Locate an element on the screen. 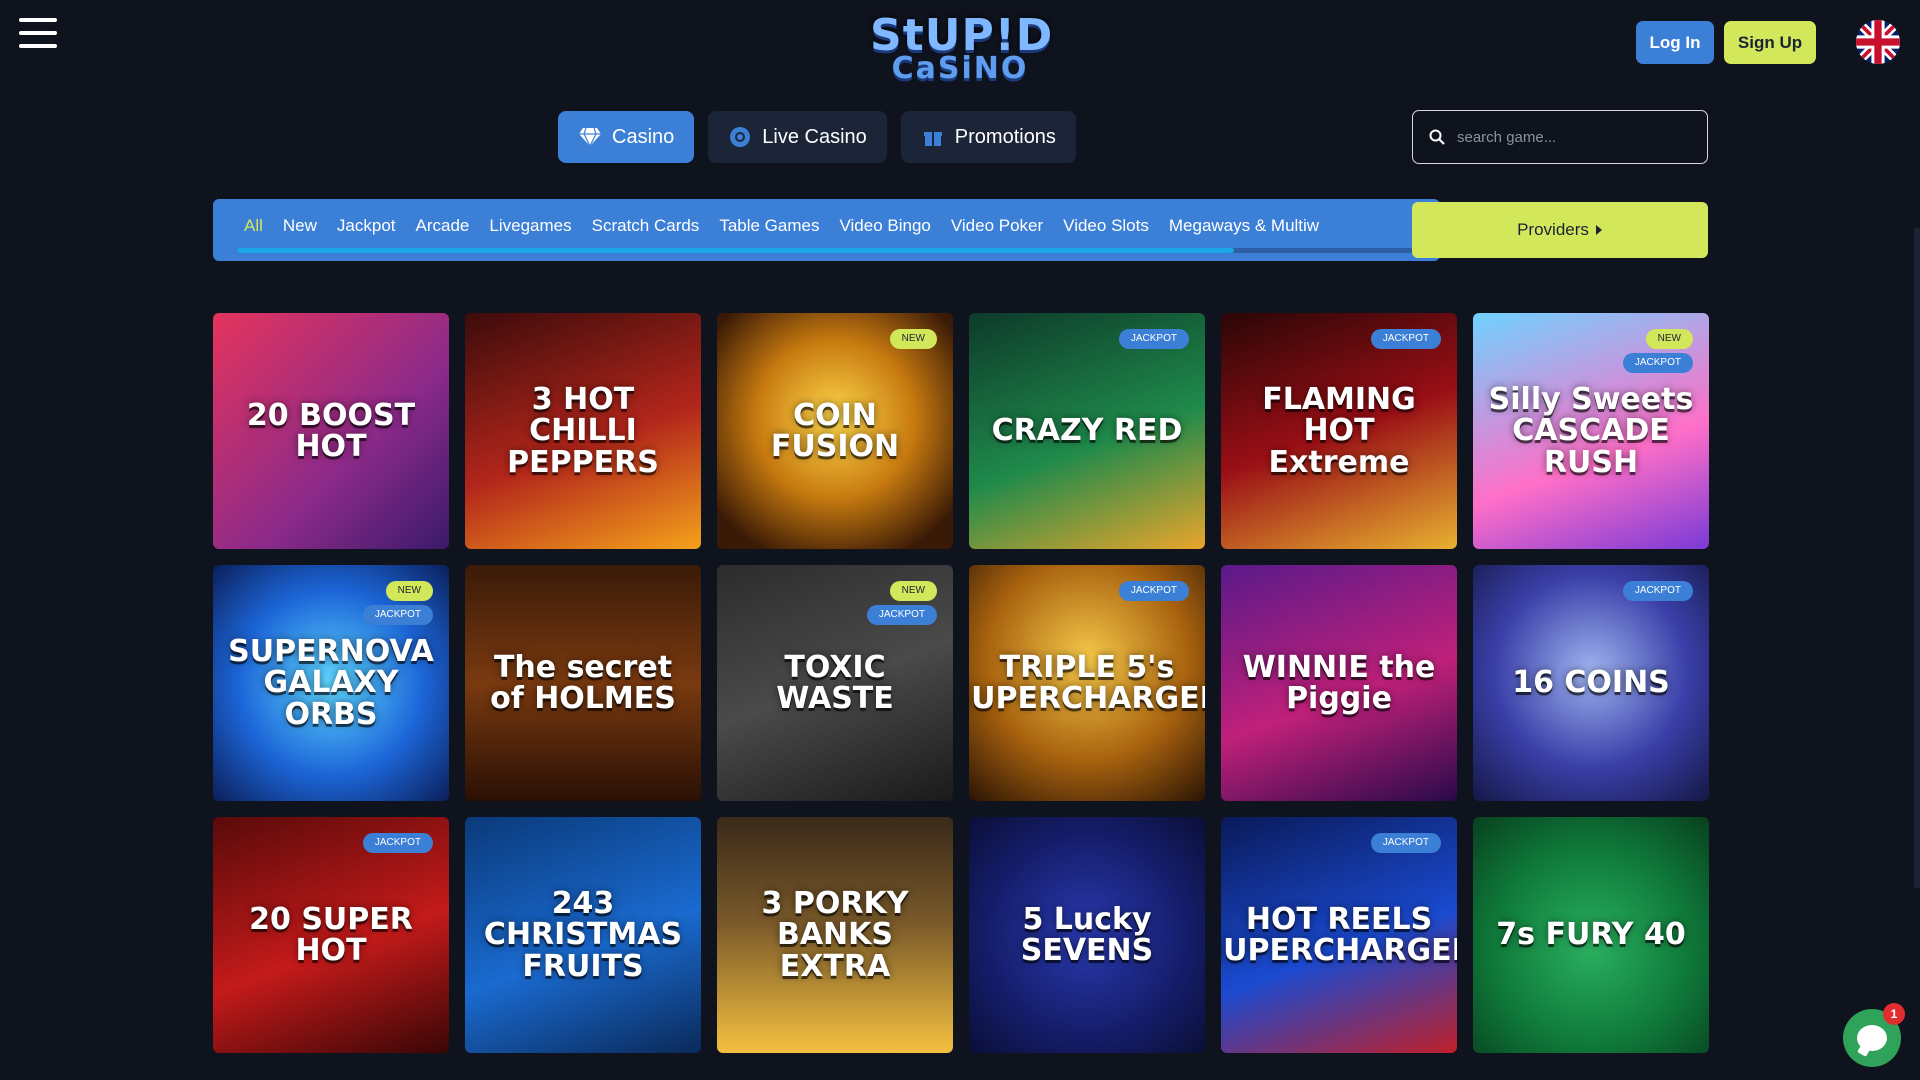 The width and height of the screenshot is (1920, 1080). game-tile: 20 SUPER HOT JACKPOT is located at coordinates (331, 935).